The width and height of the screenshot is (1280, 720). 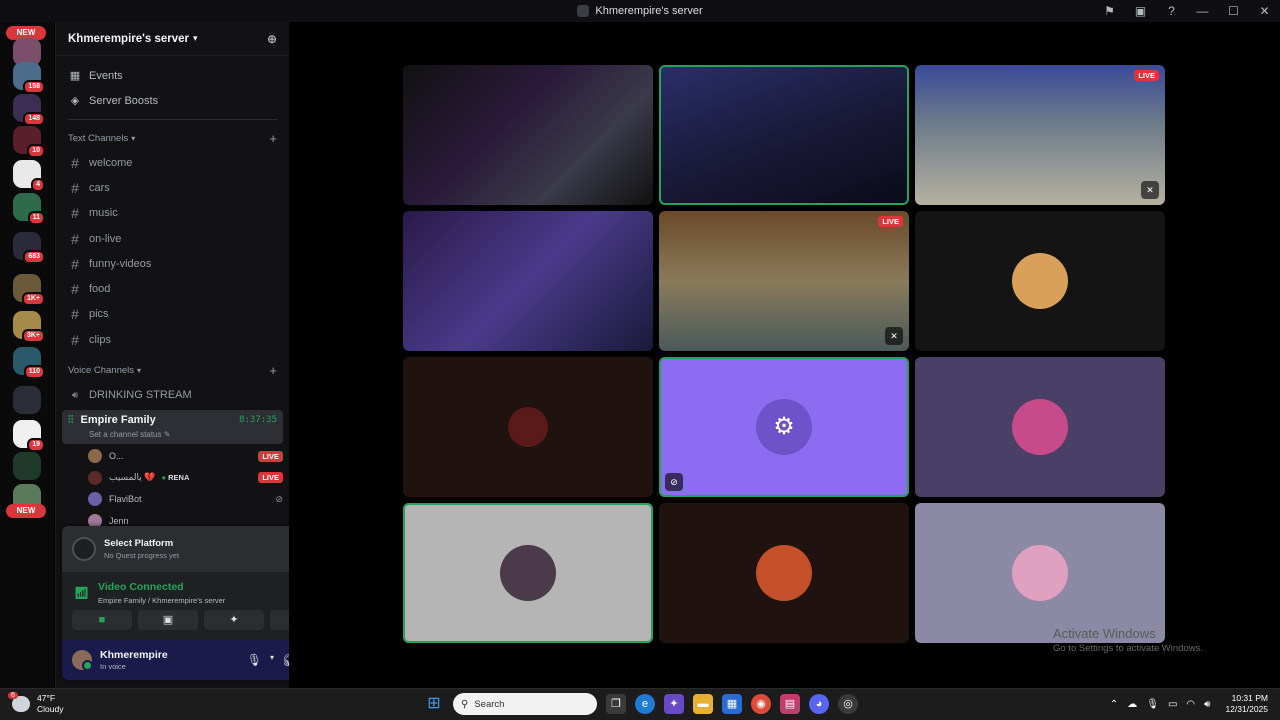 What do you see at coordinates (1207, 704) in the screenshot?
I see `volume-icon: 🔊︎` at bounding box center [1207, 704].